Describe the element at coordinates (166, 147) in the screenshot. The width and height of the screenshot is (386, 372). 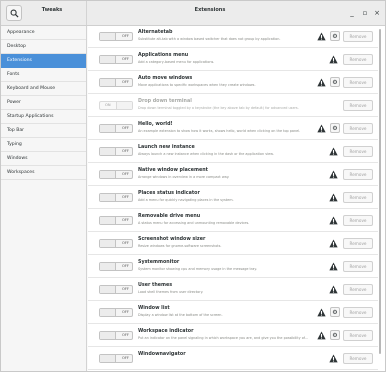
I see `extension-name: Launch new instance` at that location.